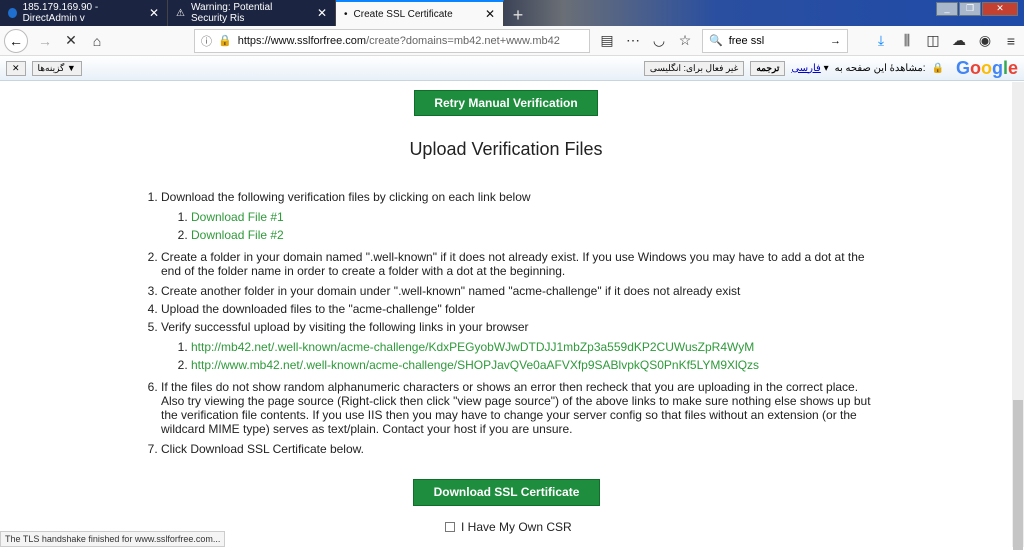 This screenshot has width=1024, height=550. I want to click on globe-icon, so click(12, 13).